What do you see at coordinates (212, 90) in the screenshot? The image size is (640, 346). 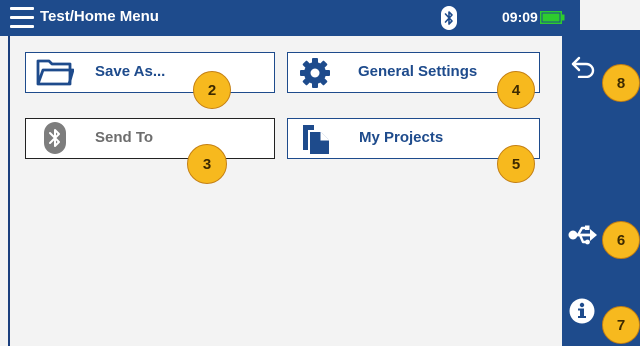 I see `callout-save-as: 2` at bounding box center [212, 90].